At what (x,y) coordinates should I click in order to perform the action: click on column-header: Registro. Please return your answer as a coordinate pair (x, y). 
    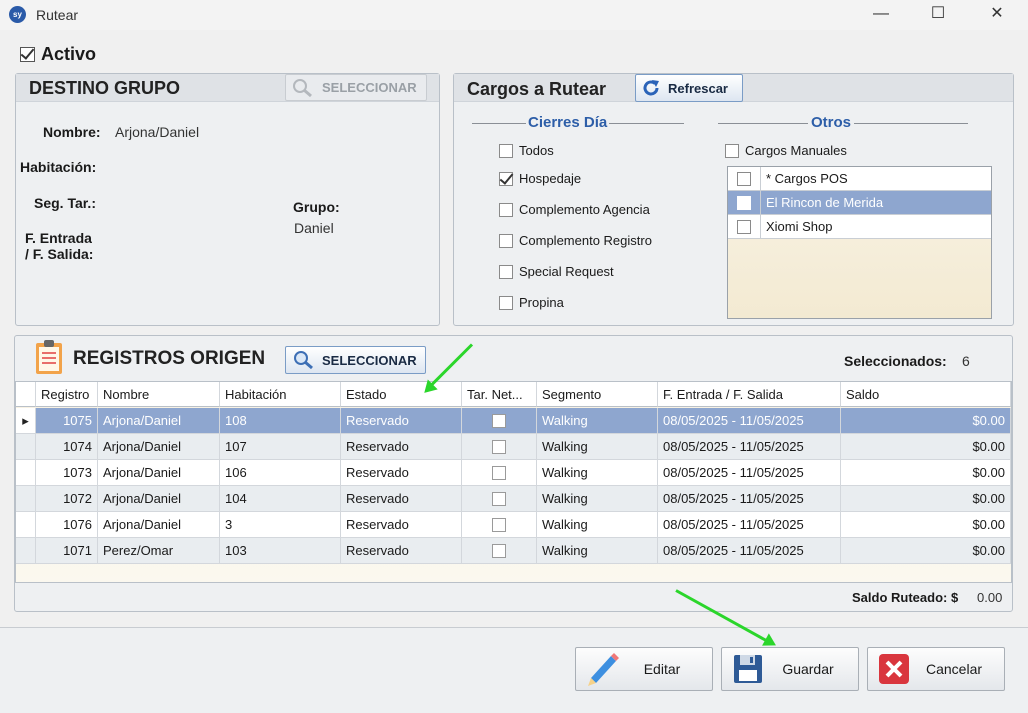
    Looking at the image, I should click on (67, 394).